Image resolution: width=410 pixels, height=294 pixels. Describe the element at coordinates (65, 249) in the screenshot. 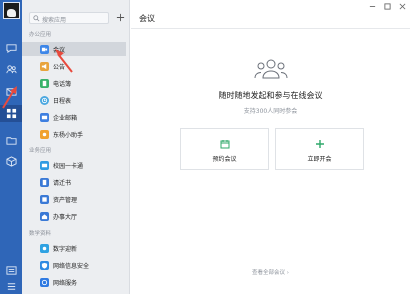

I see `app-item-label: 数字迎新` at that location.